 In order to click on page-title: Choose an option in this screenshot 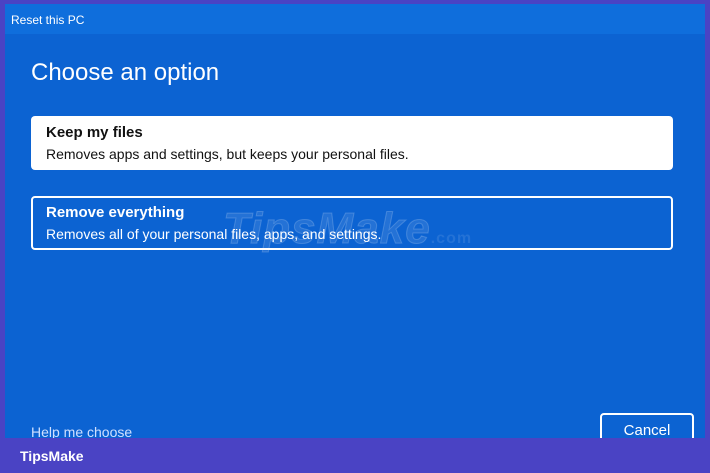, I will do `click(125, 72)`.